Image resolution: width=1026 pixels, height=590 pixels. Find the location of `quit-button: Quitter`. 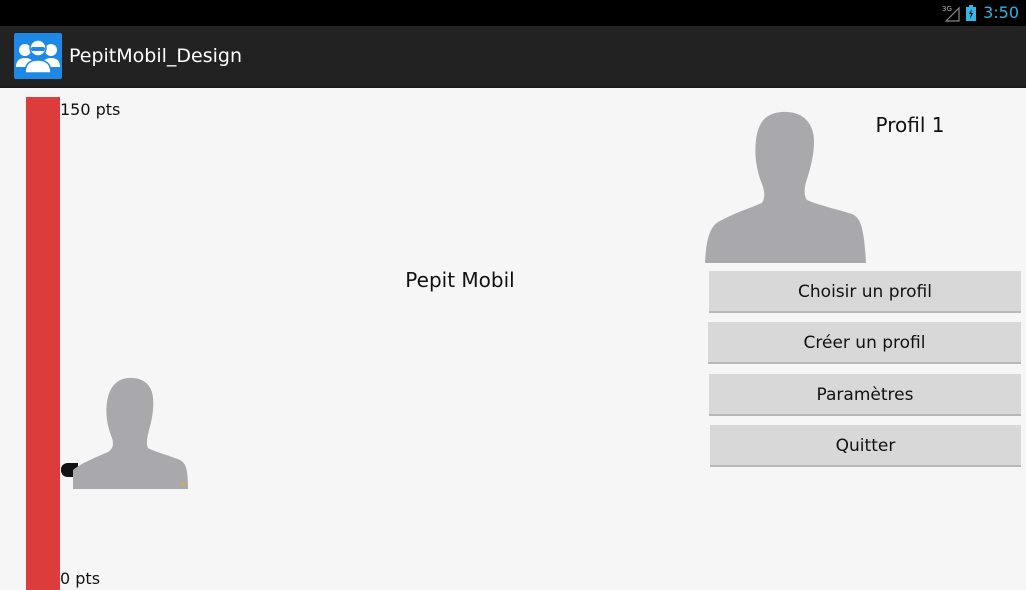

quit-button: Quitter is located at coordinates (865, 446).